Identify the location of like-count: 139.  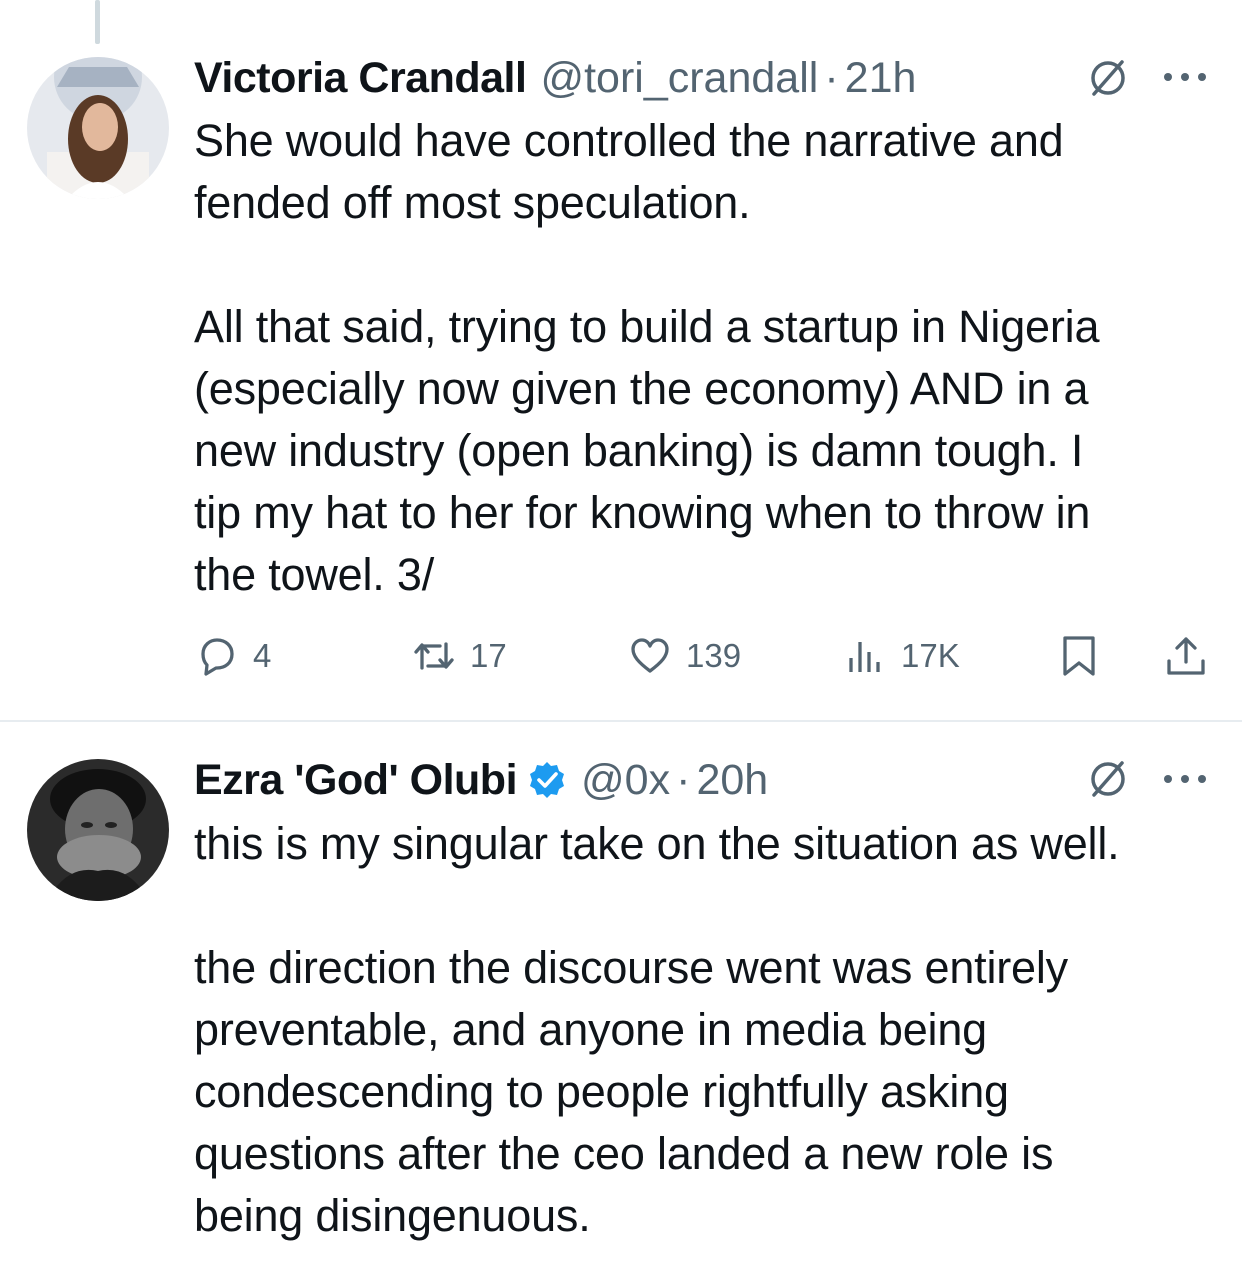
(714, 655).